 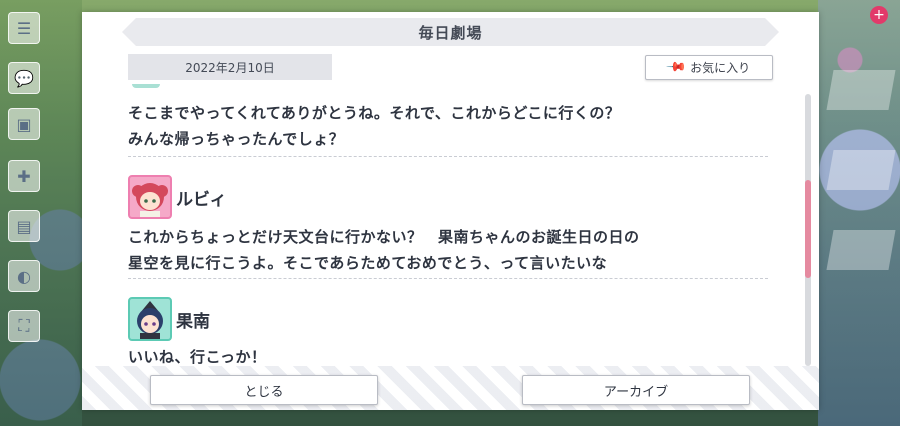 I want to click on watering-can-icon: ◐, so click(x=24, y=276).